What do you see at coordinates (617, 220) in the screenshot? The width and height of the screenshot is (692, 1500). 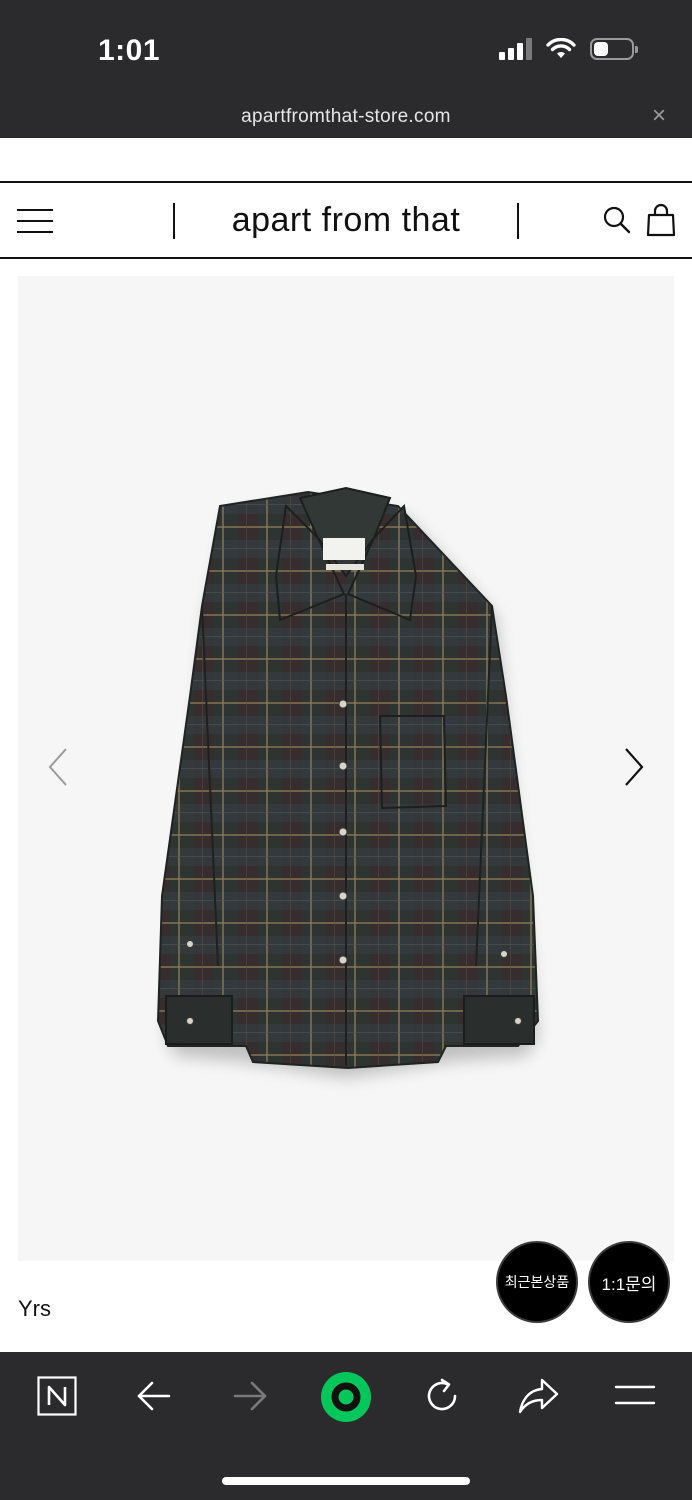 I see `search-icon` at bounding box center [617, 220].